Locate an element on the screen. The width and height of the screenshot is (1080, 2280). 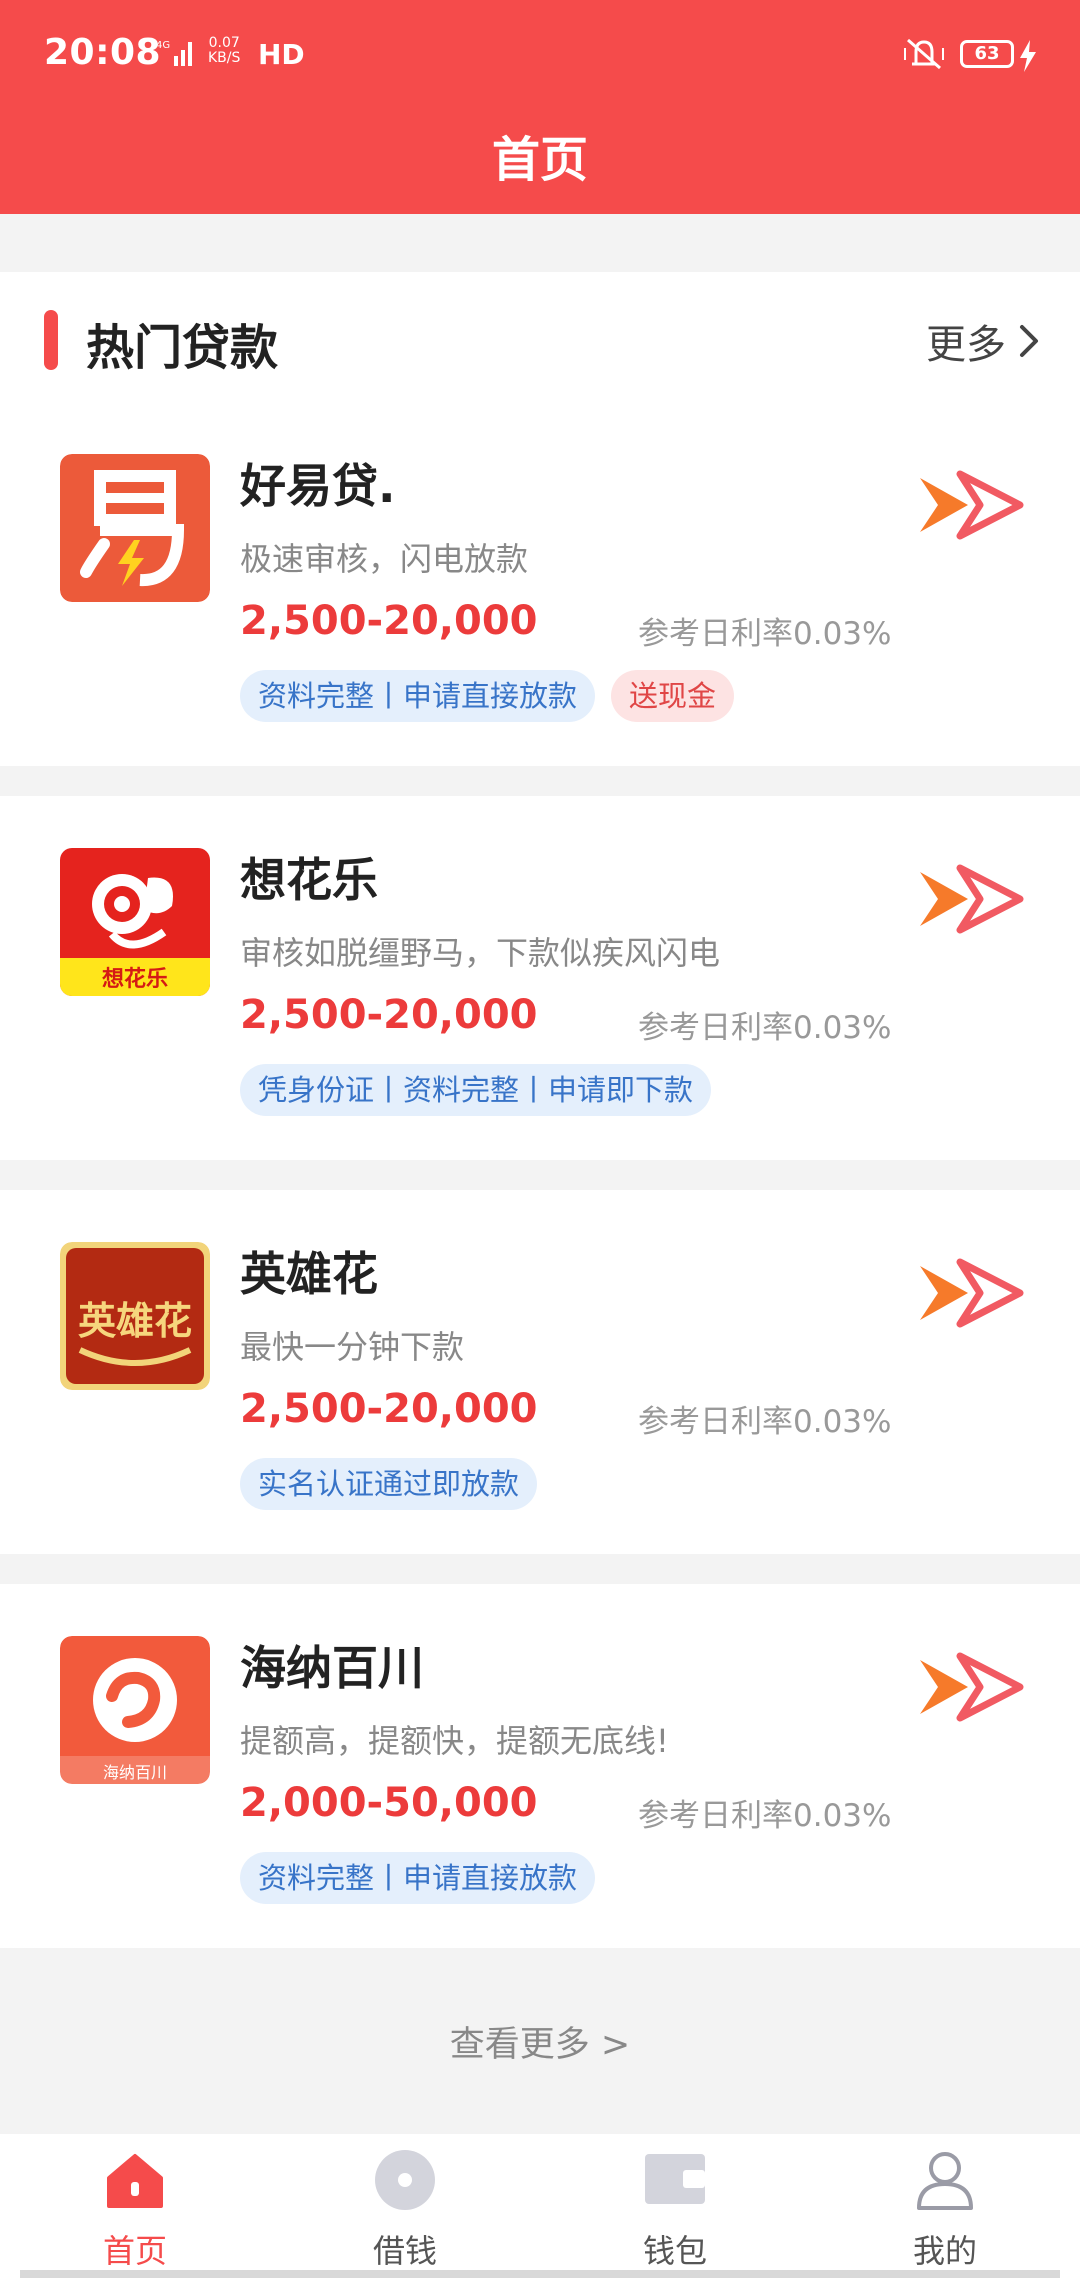
nav-item-home: 首页 is located at coordinates (135, 2207).